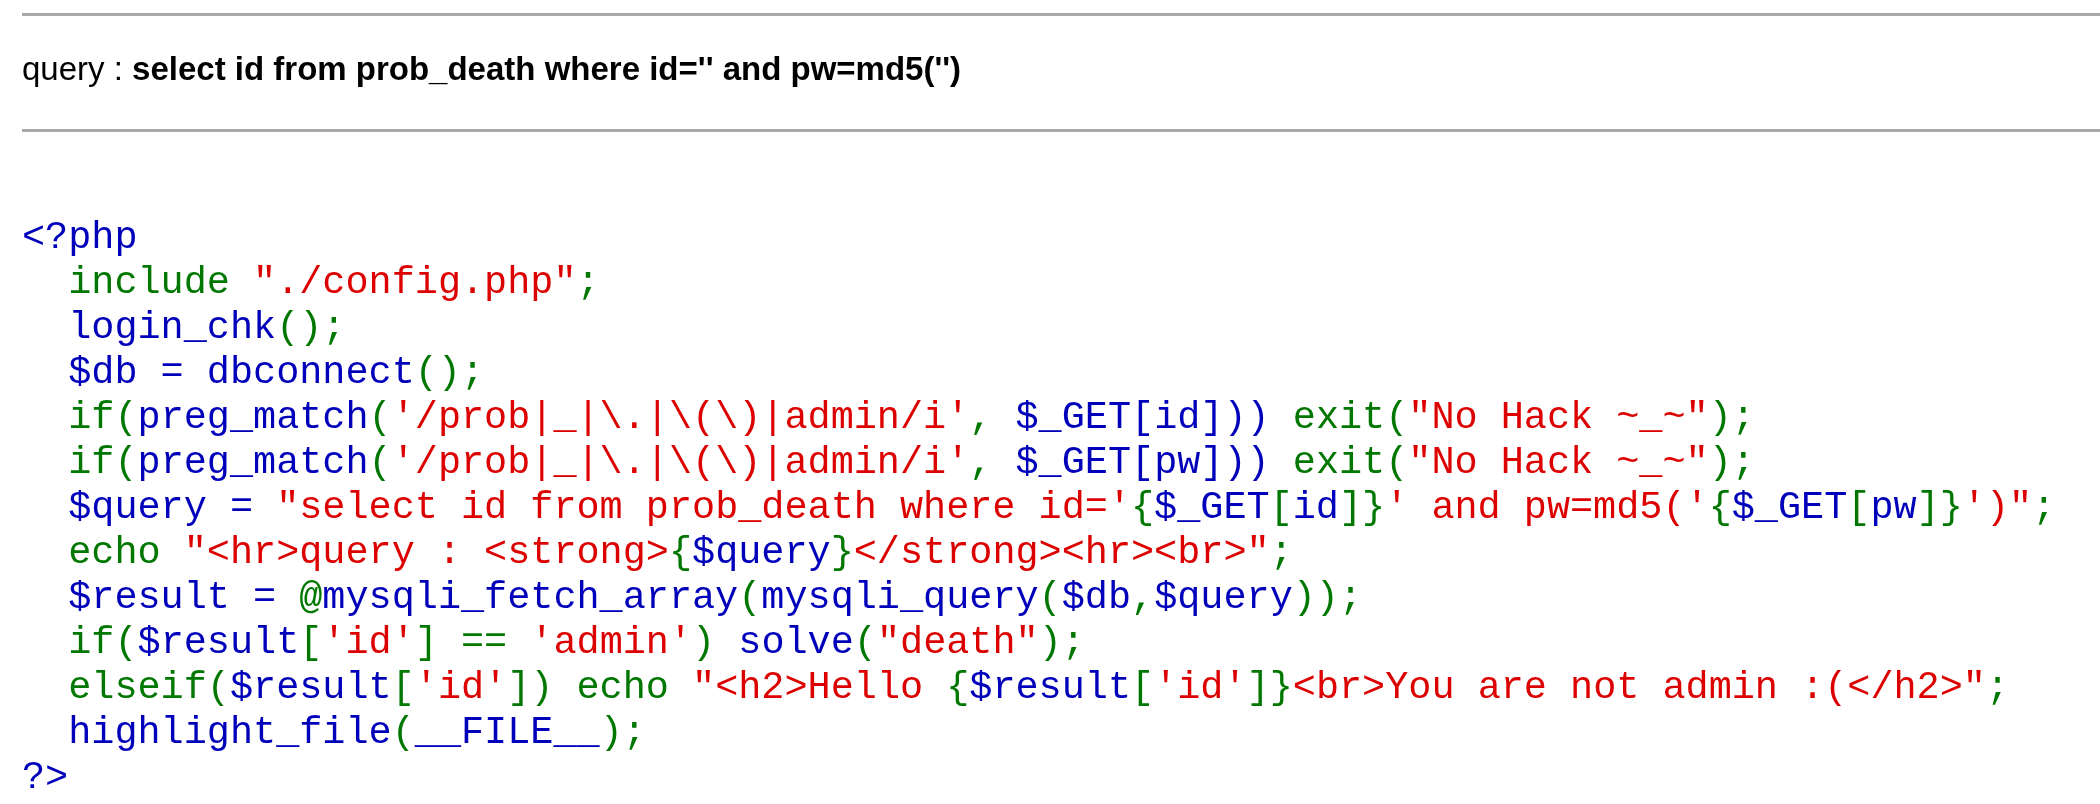  I want to click on code-line: elseif($result['id']) echo "<h2>Hello {$result['id']}<br>You are not admin :(</h2>";, so click(1038, 688).